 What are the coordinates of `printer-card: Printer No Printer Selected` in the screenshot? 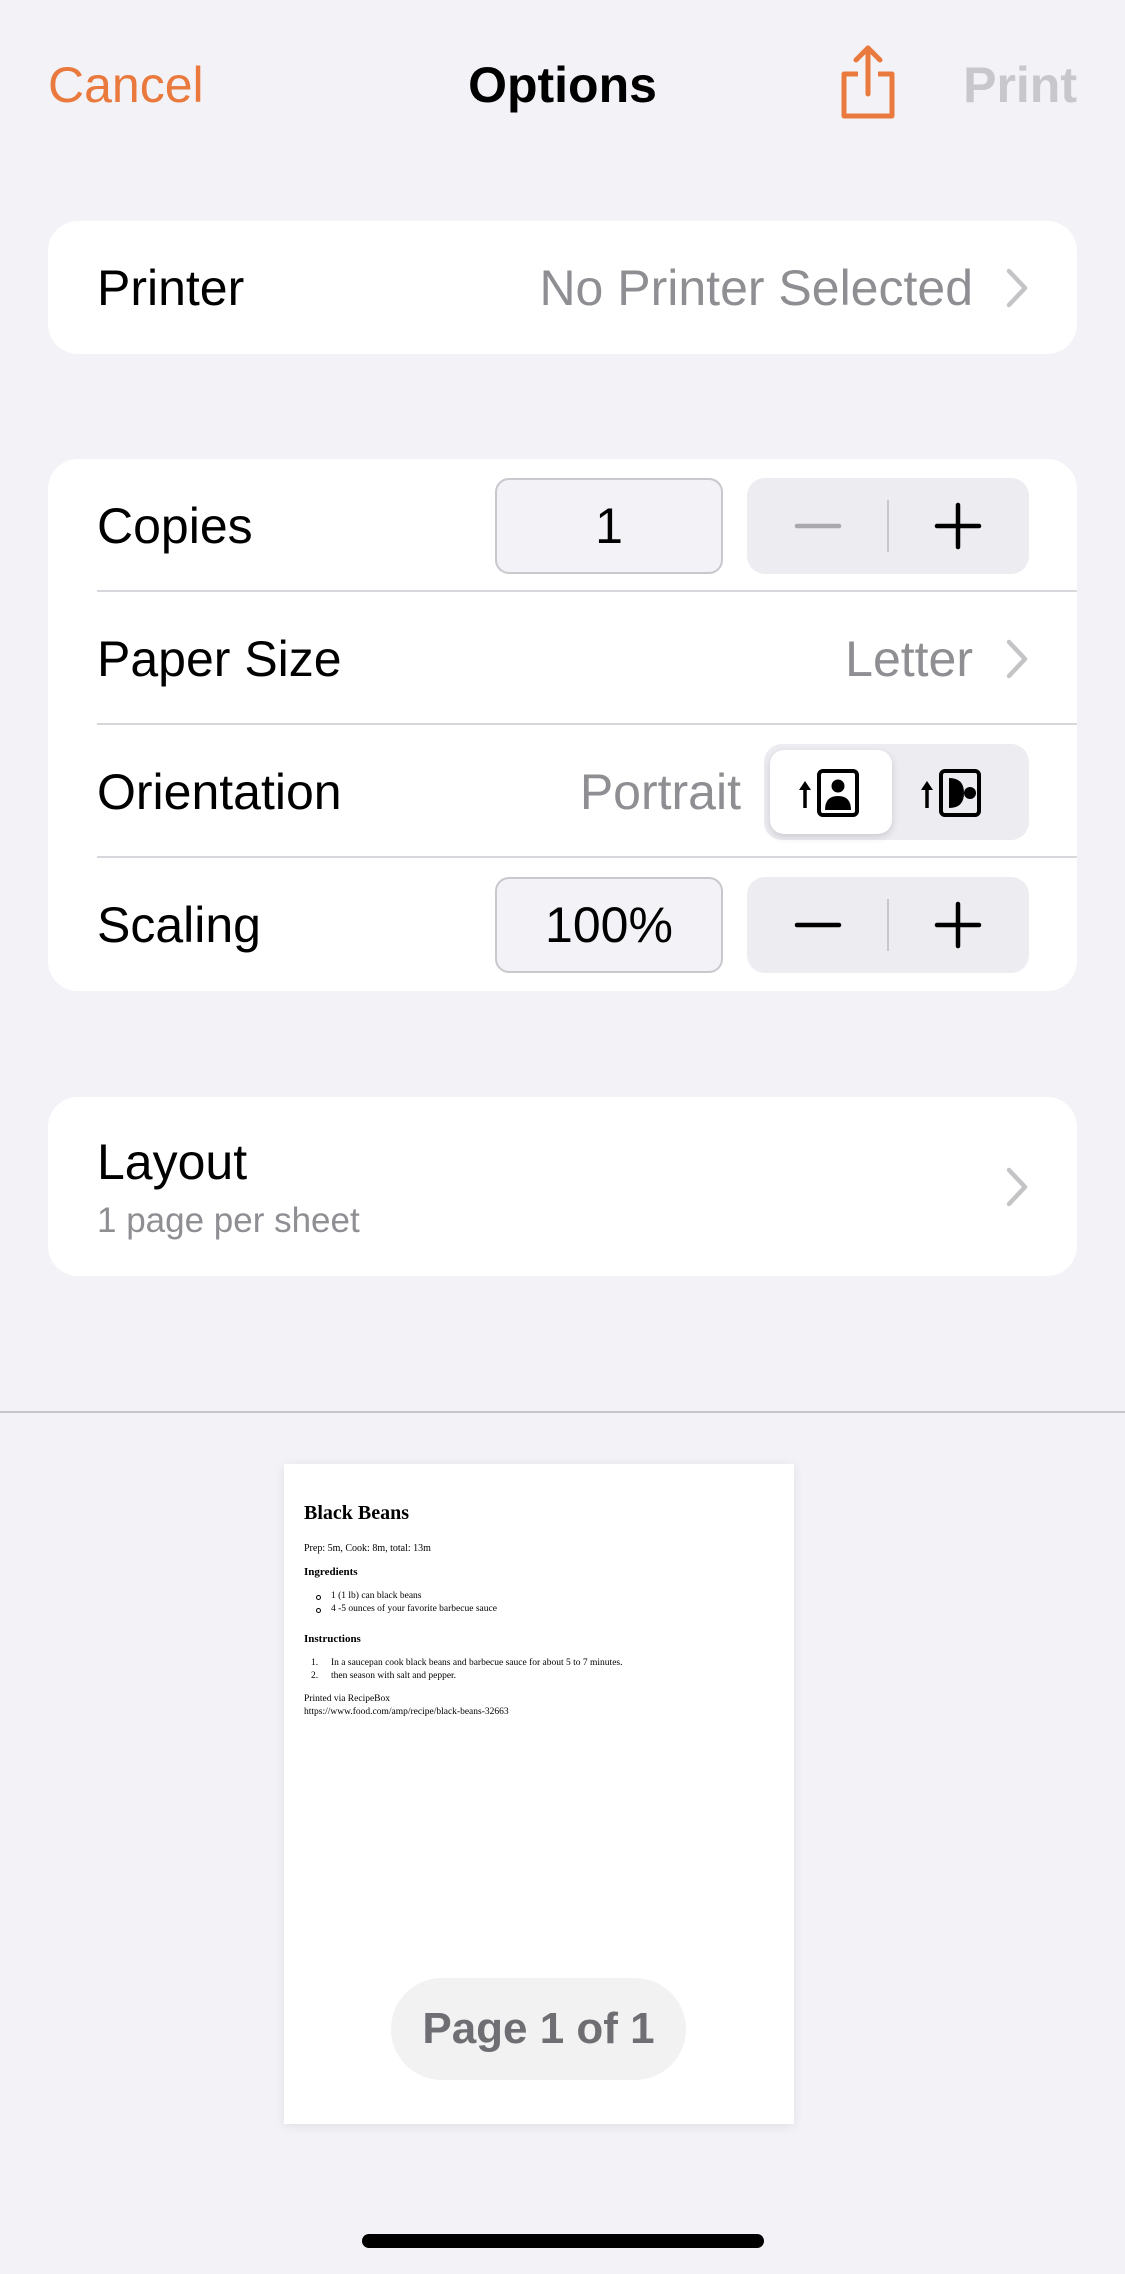 It's located at (562, 287).